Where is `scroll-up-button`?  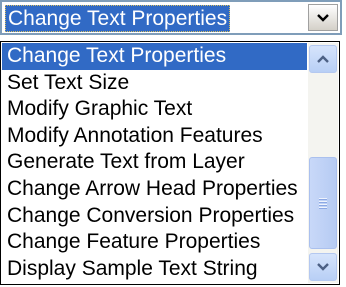 scroll-up-button is located at coordinates (323, 59).